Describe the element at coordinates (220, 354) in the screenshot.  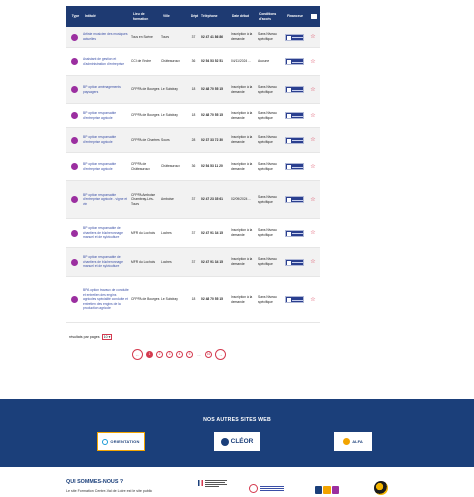
I see `next-page-button: →` at that location.